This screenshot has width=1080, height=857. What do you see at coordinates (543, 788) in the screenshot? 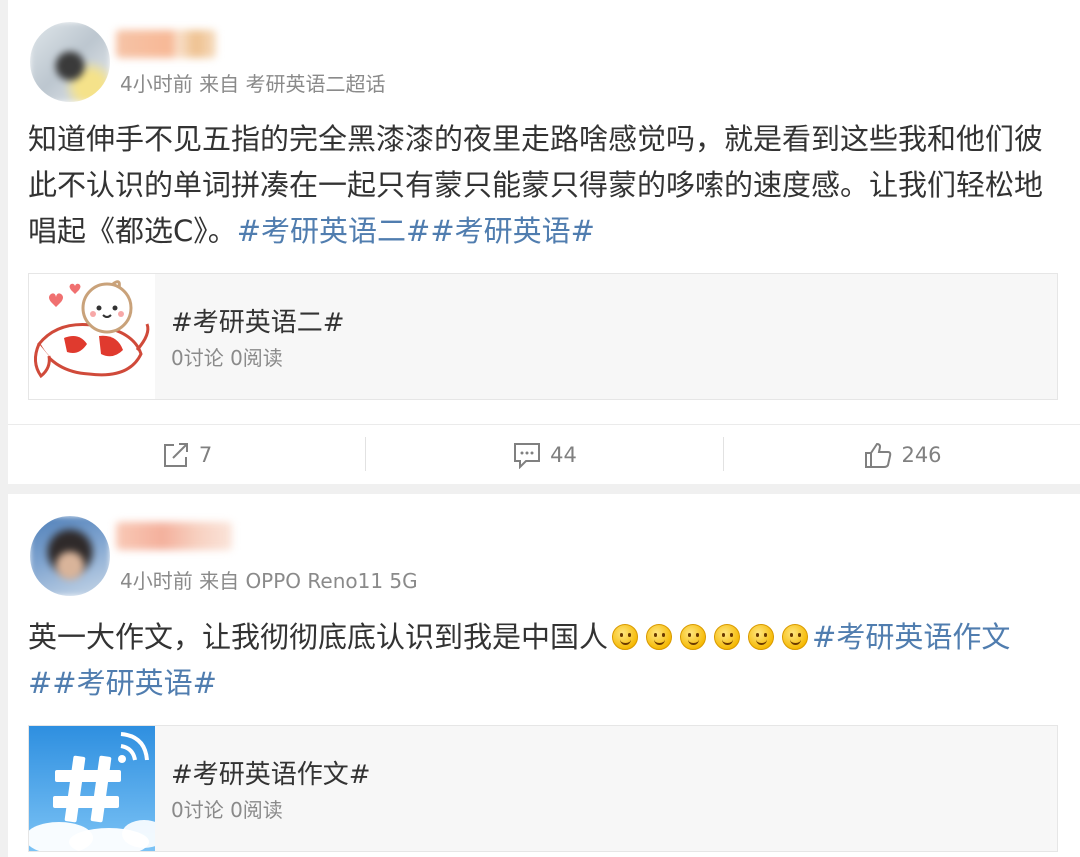
I see `topic-card: #考研英语作文# 0讨论 0阅读` at bounding box center [543, 788].